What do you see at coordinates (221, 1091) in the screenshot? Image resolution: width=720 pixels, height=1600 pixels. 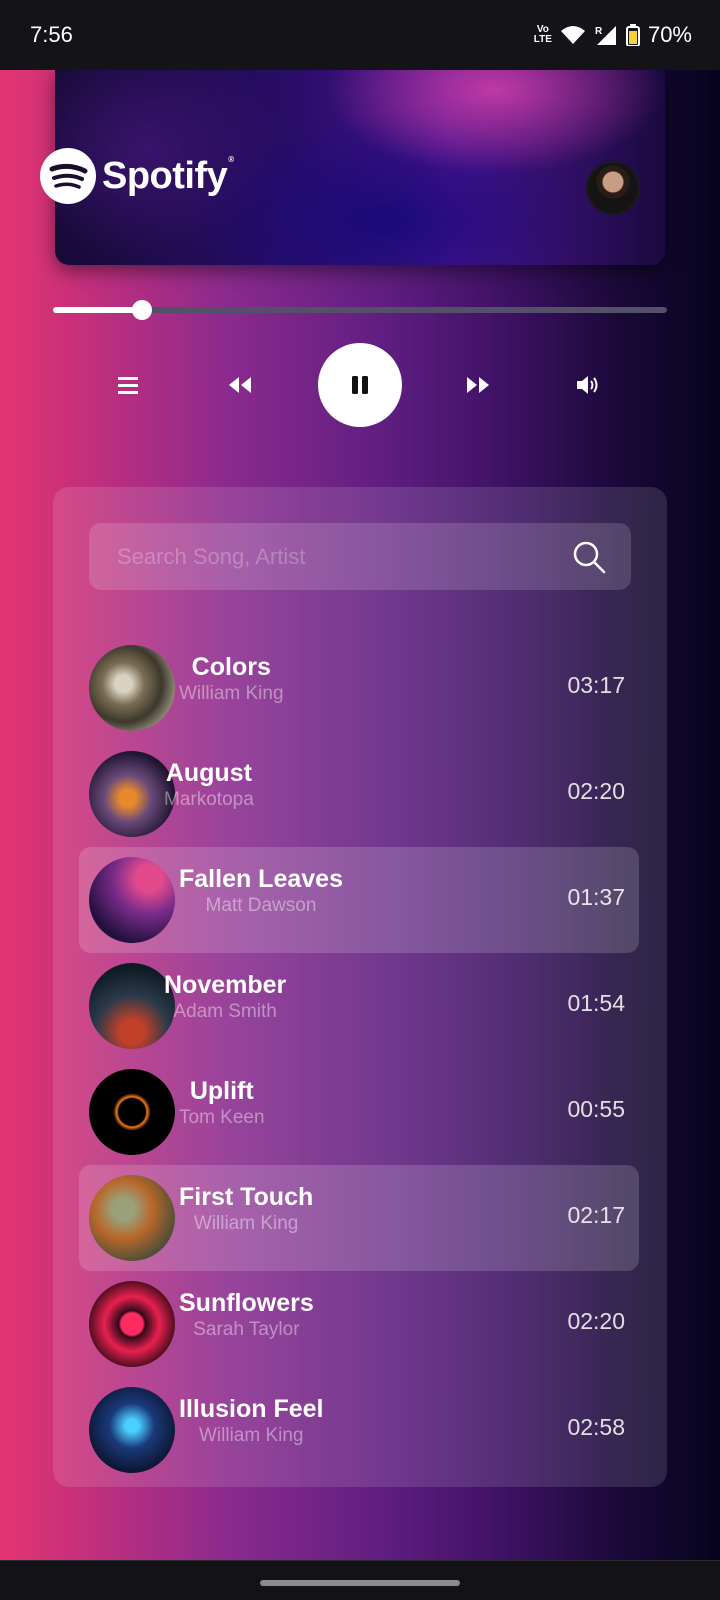 I see `song-title: Uplift` at bounding box center [221, 1091].